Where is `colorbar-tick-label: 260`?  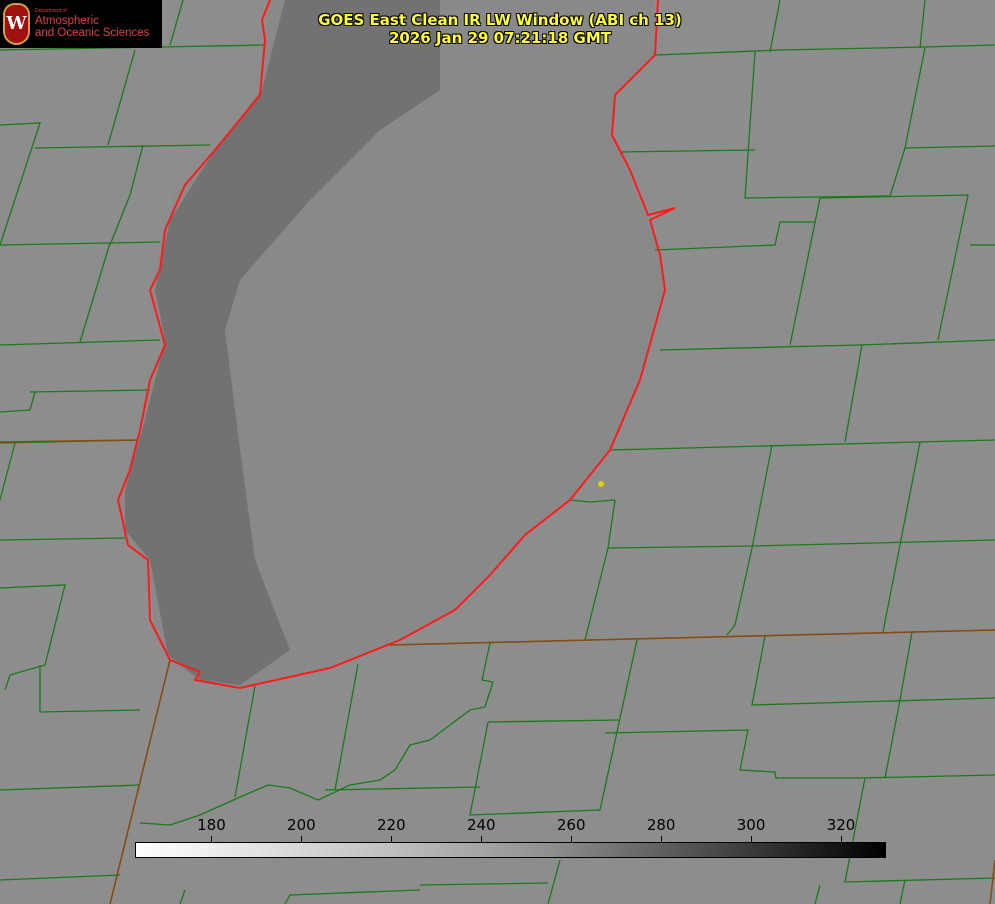
colorbar-tick-label: 260 is located at coordinates (571, 825).